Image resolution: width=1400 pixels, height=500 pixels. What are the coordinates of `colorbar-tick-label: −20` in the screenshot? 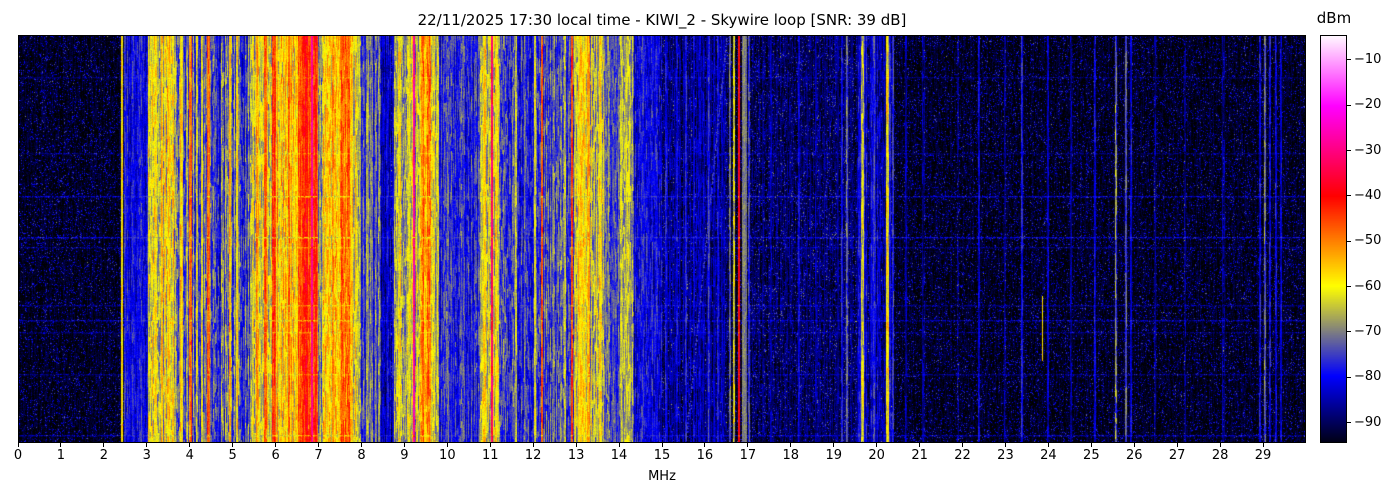 It's located at (1368, 105).